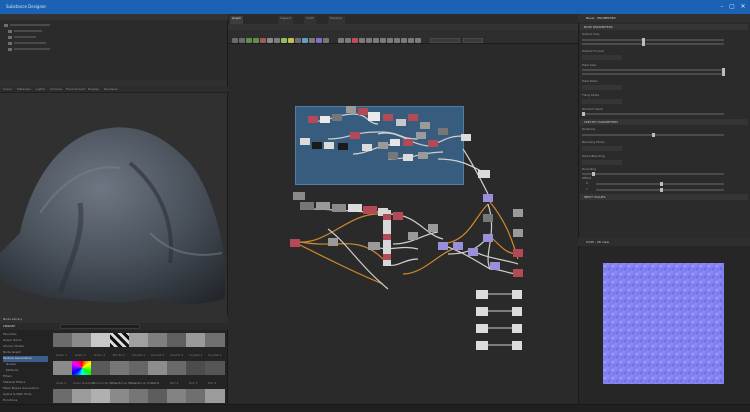  Describe the element at coordinates (664, 197) in the screenshot. I see `section-input-values: INPUT VALUES` at that location.